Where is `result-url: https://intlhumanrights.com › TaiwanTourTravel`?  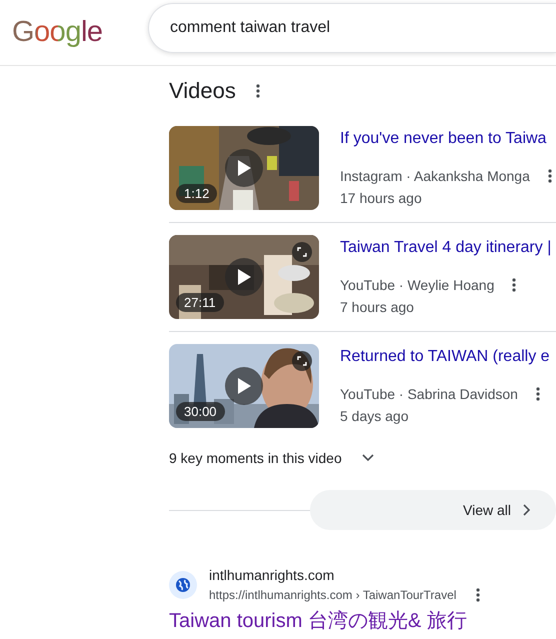 result-url: https://intlhumanrights.com › TaiwanTourTravel is located at coordinates (332, 595).